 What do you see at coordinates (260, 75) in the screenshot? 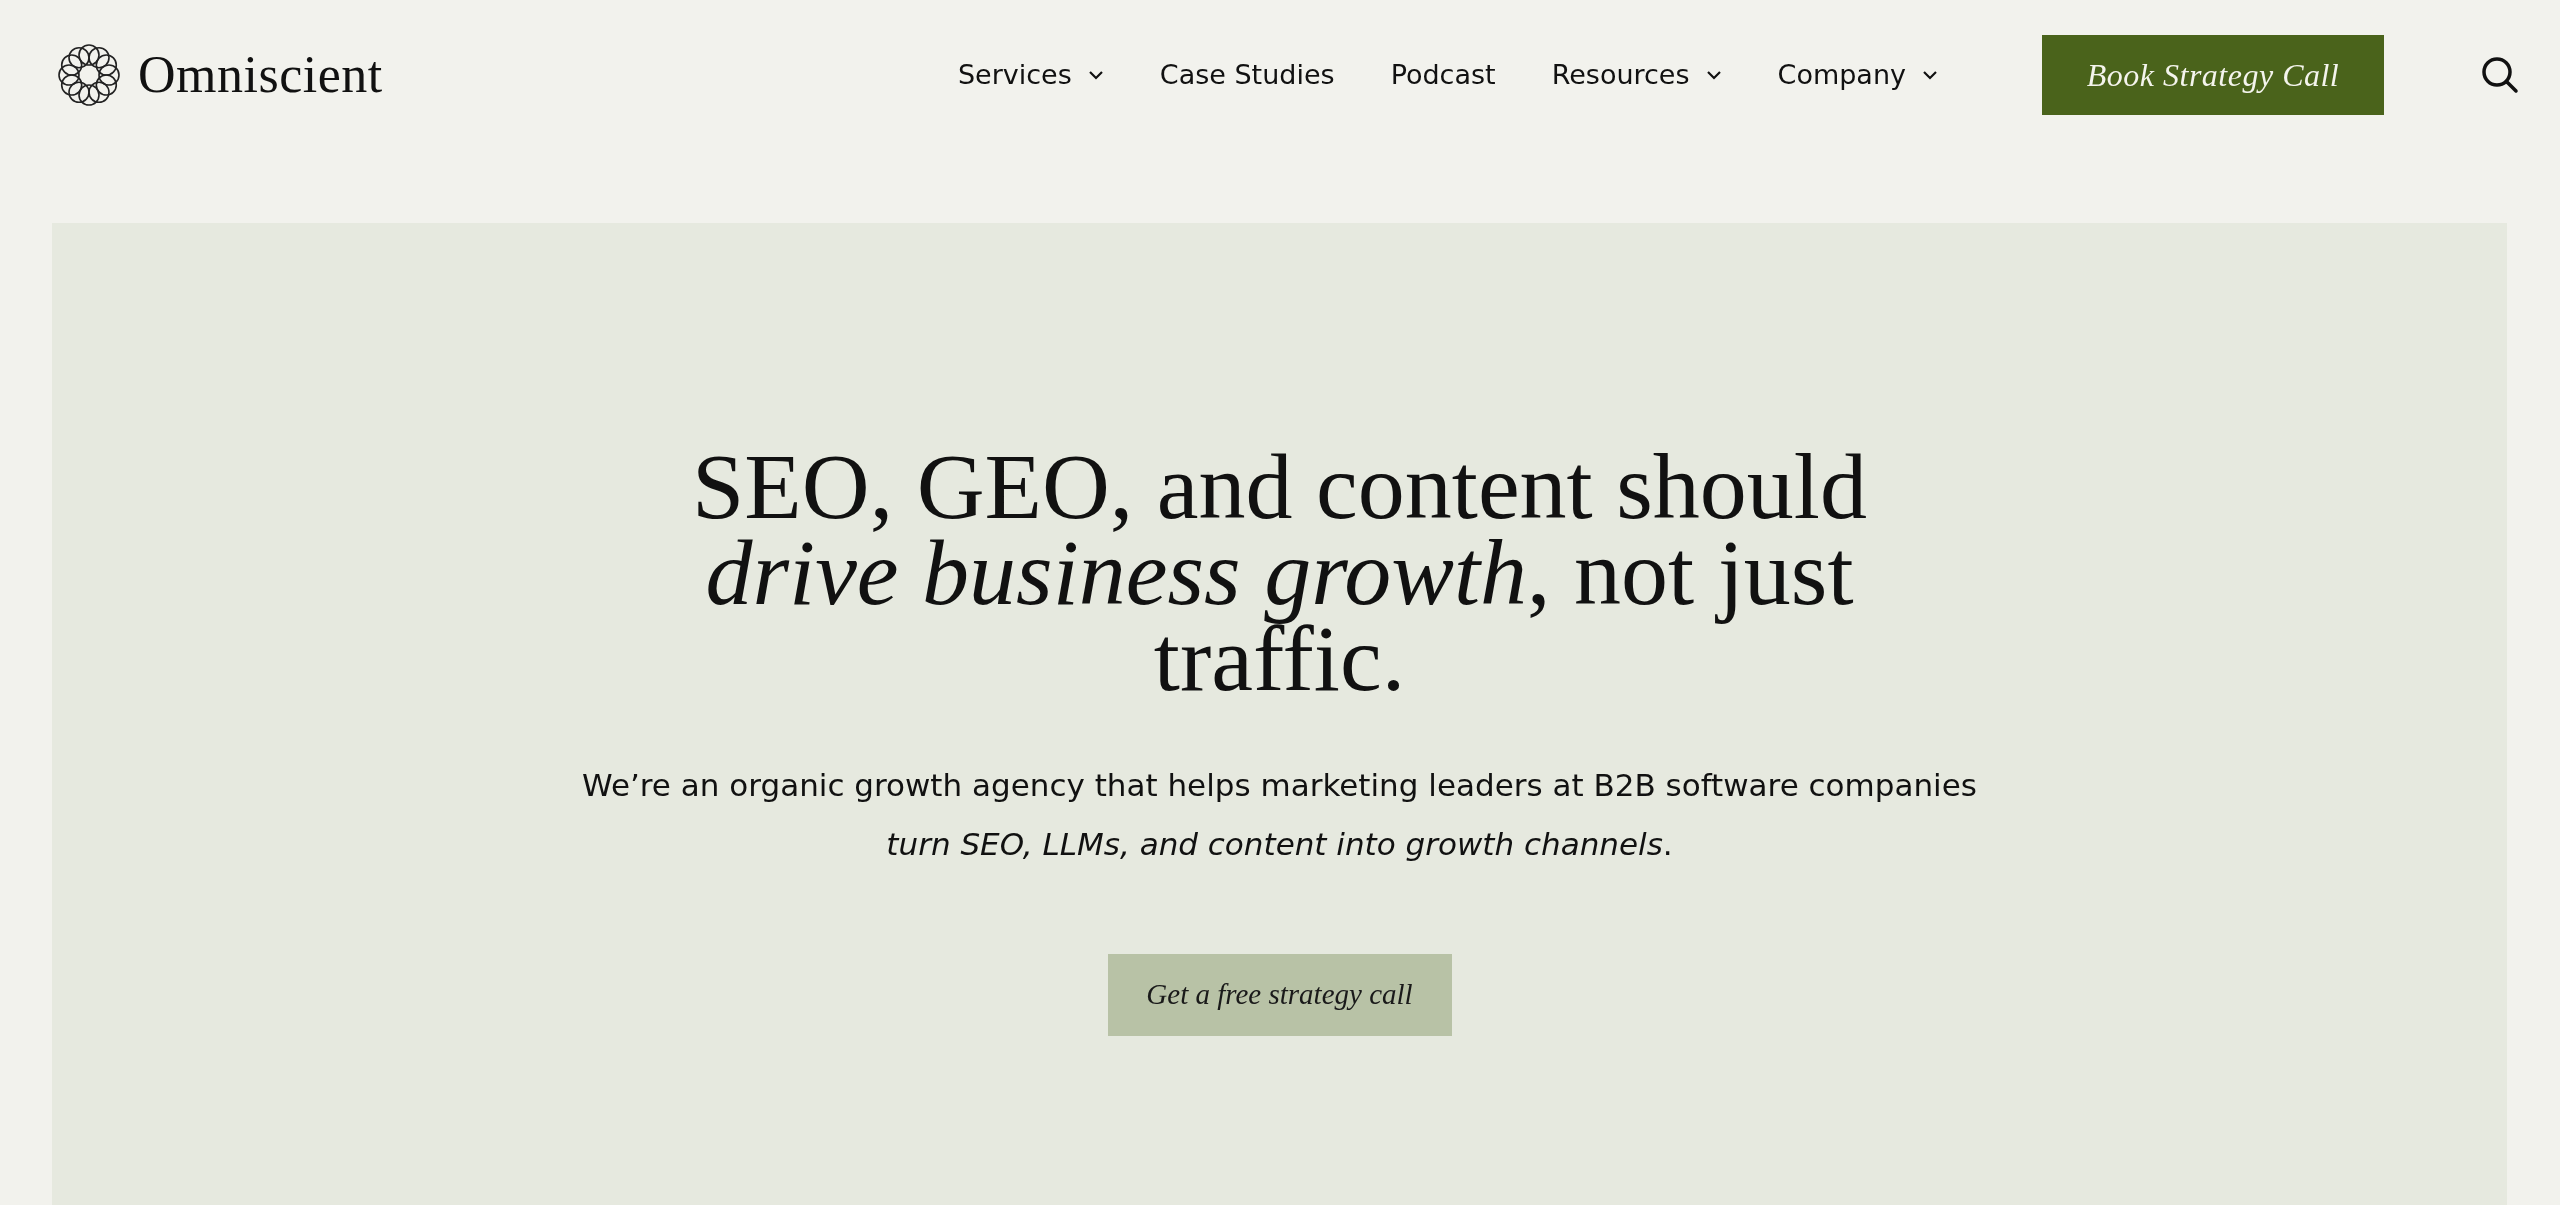
I see `logo-text: Omniscient` at bounding box center [260, 75].